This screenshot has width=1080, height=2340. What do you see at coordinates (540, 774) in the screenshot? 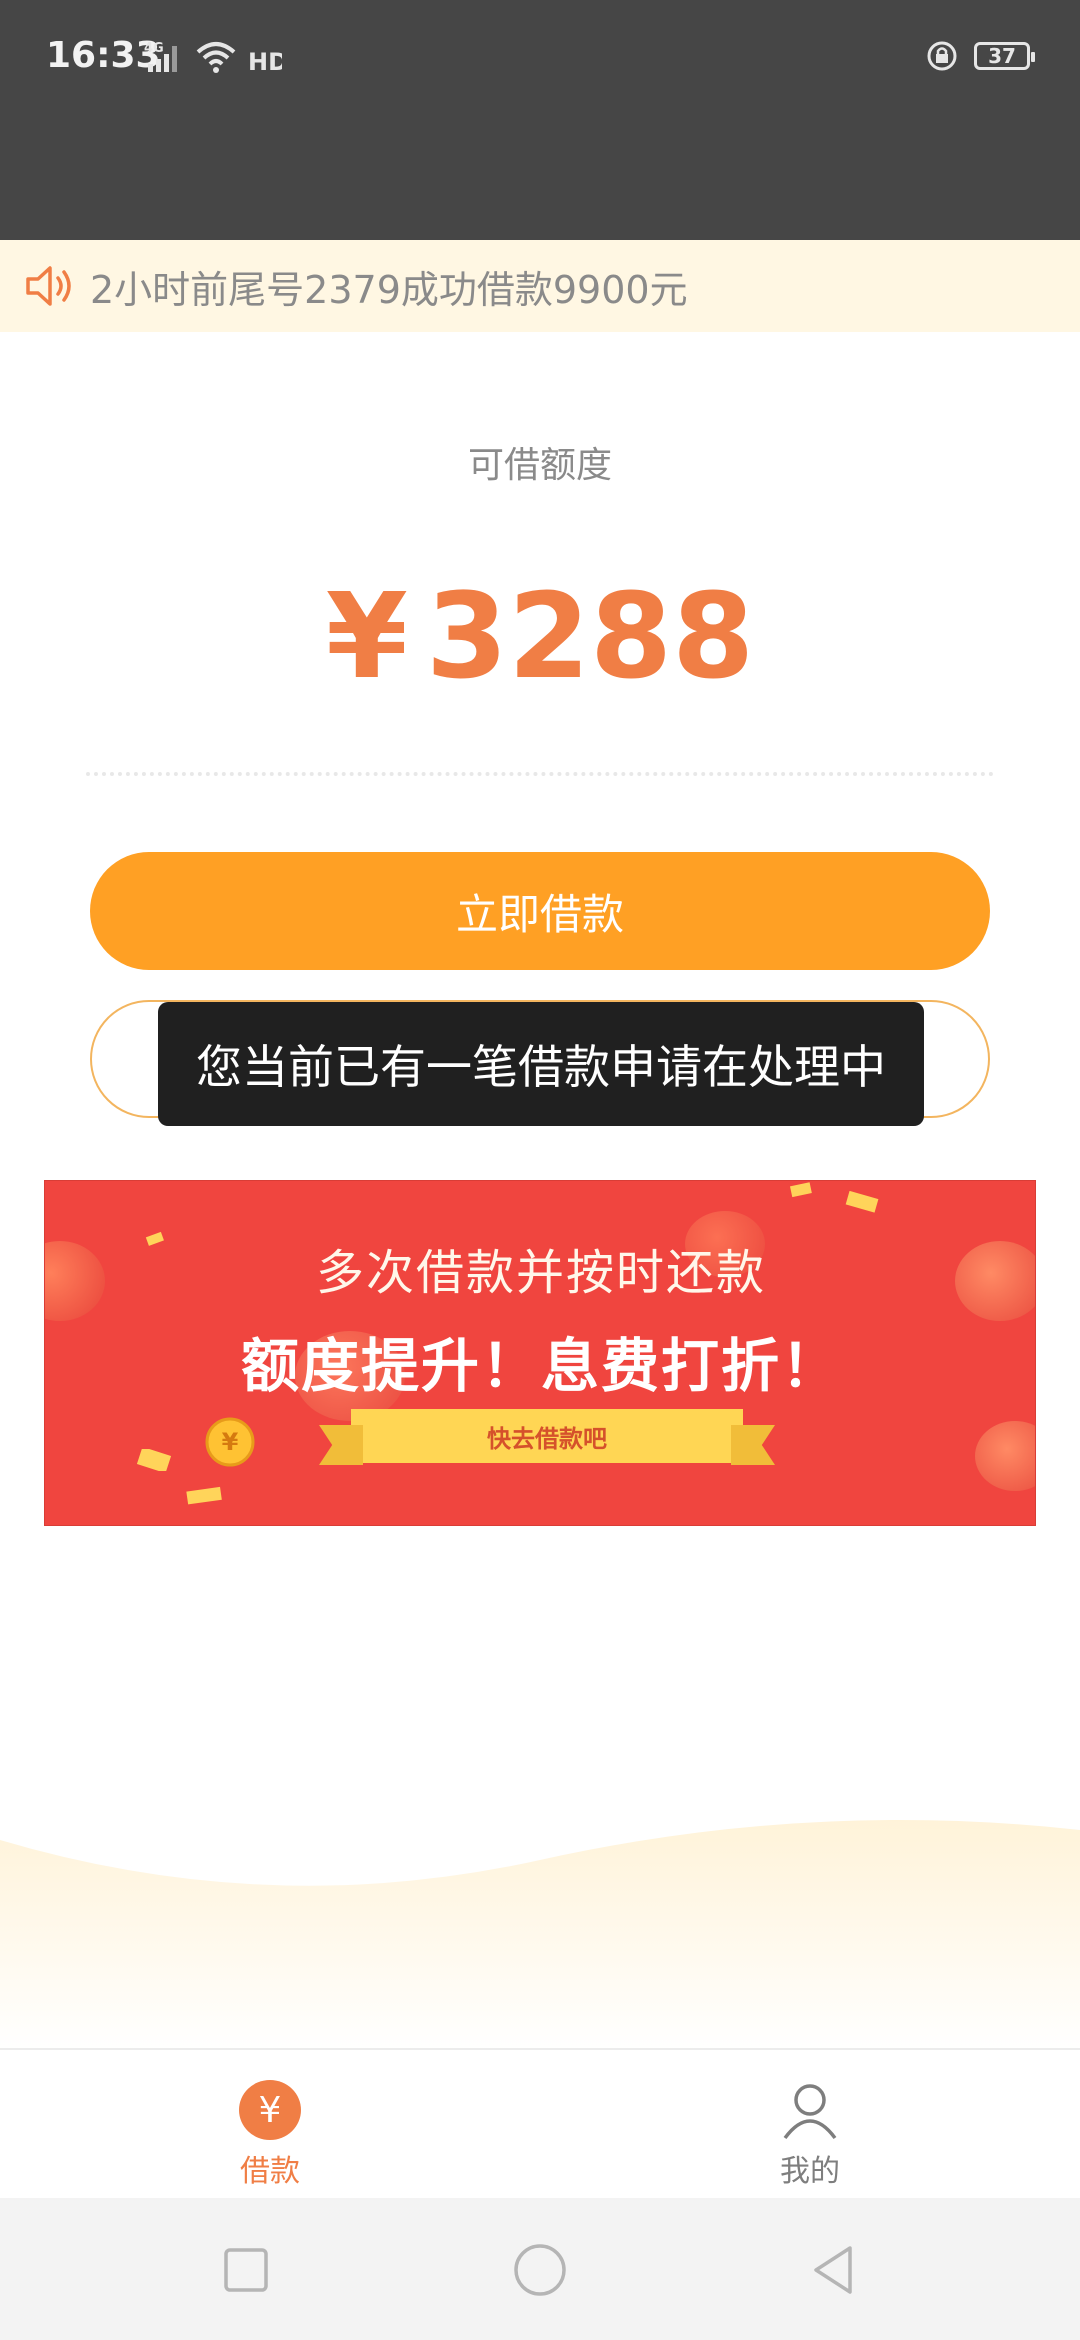
I see `dotted-divider` at bounding box center [540, 774].